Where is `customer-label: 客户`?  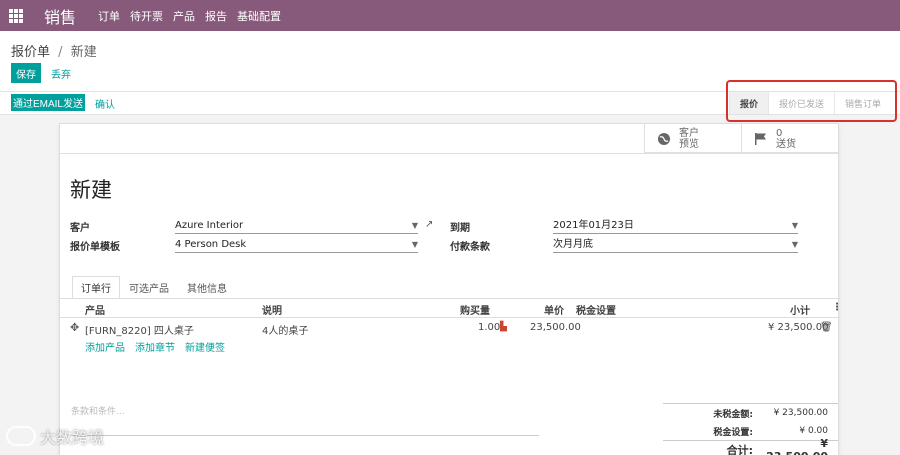
customer-label: 客户 is located at coordinates (80, 228).